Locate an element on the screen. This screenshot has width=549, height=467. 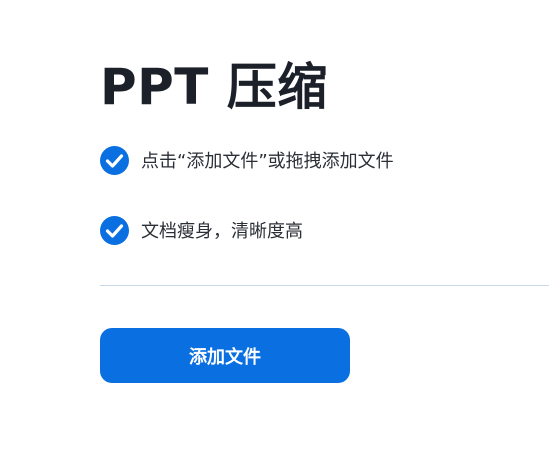
divider is located at coordinates (324, 285).